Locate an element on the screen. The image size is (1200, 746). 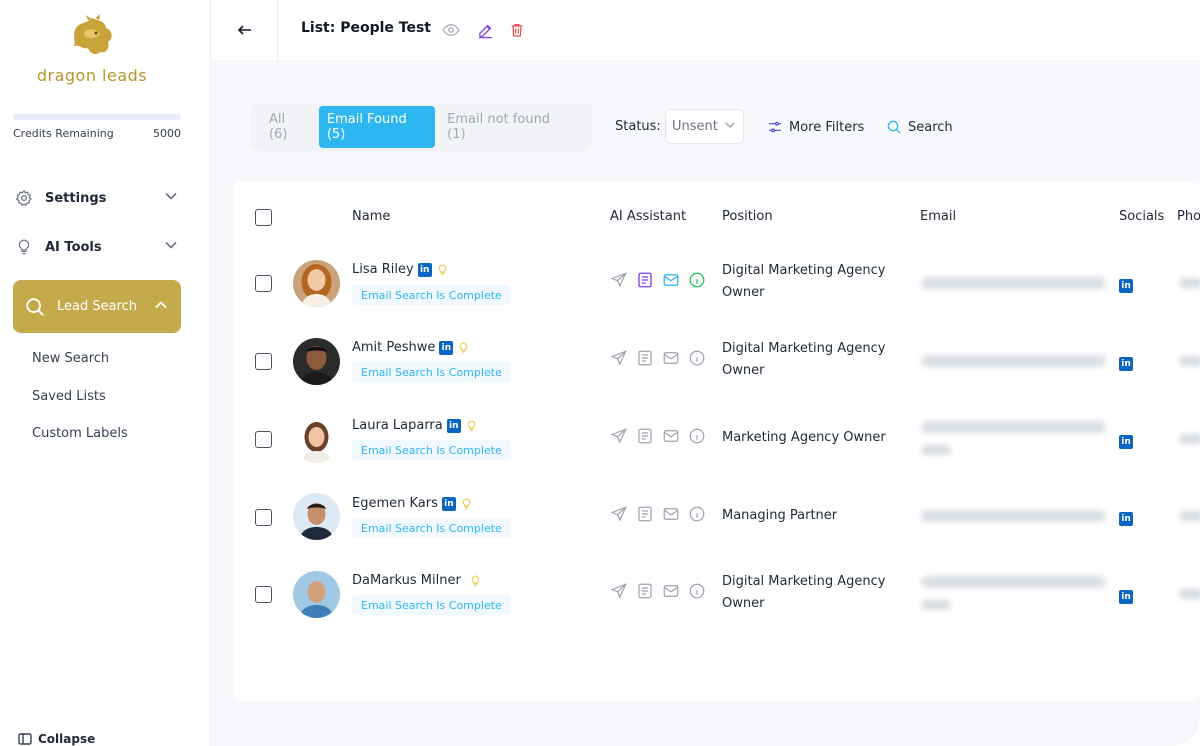
view-button is located at coordinates (451, 30).